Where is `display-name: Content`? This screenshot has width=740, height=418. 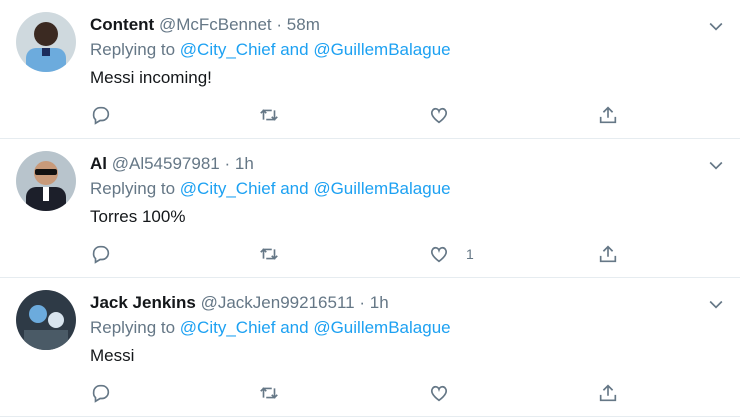 display-name: Content is located at coordinates (122, 24).